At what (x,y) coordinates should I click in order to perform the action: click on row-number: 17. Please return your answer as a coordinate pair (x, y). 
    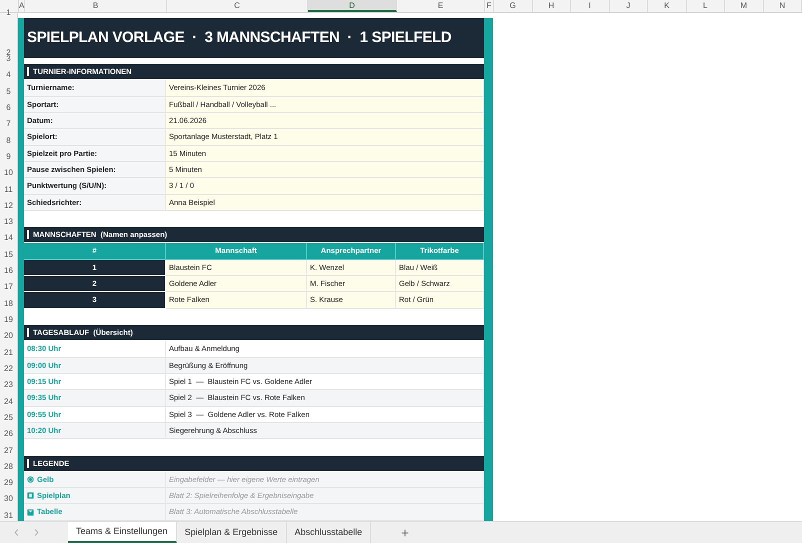
    Looking at the image, I should click on (8, 284).